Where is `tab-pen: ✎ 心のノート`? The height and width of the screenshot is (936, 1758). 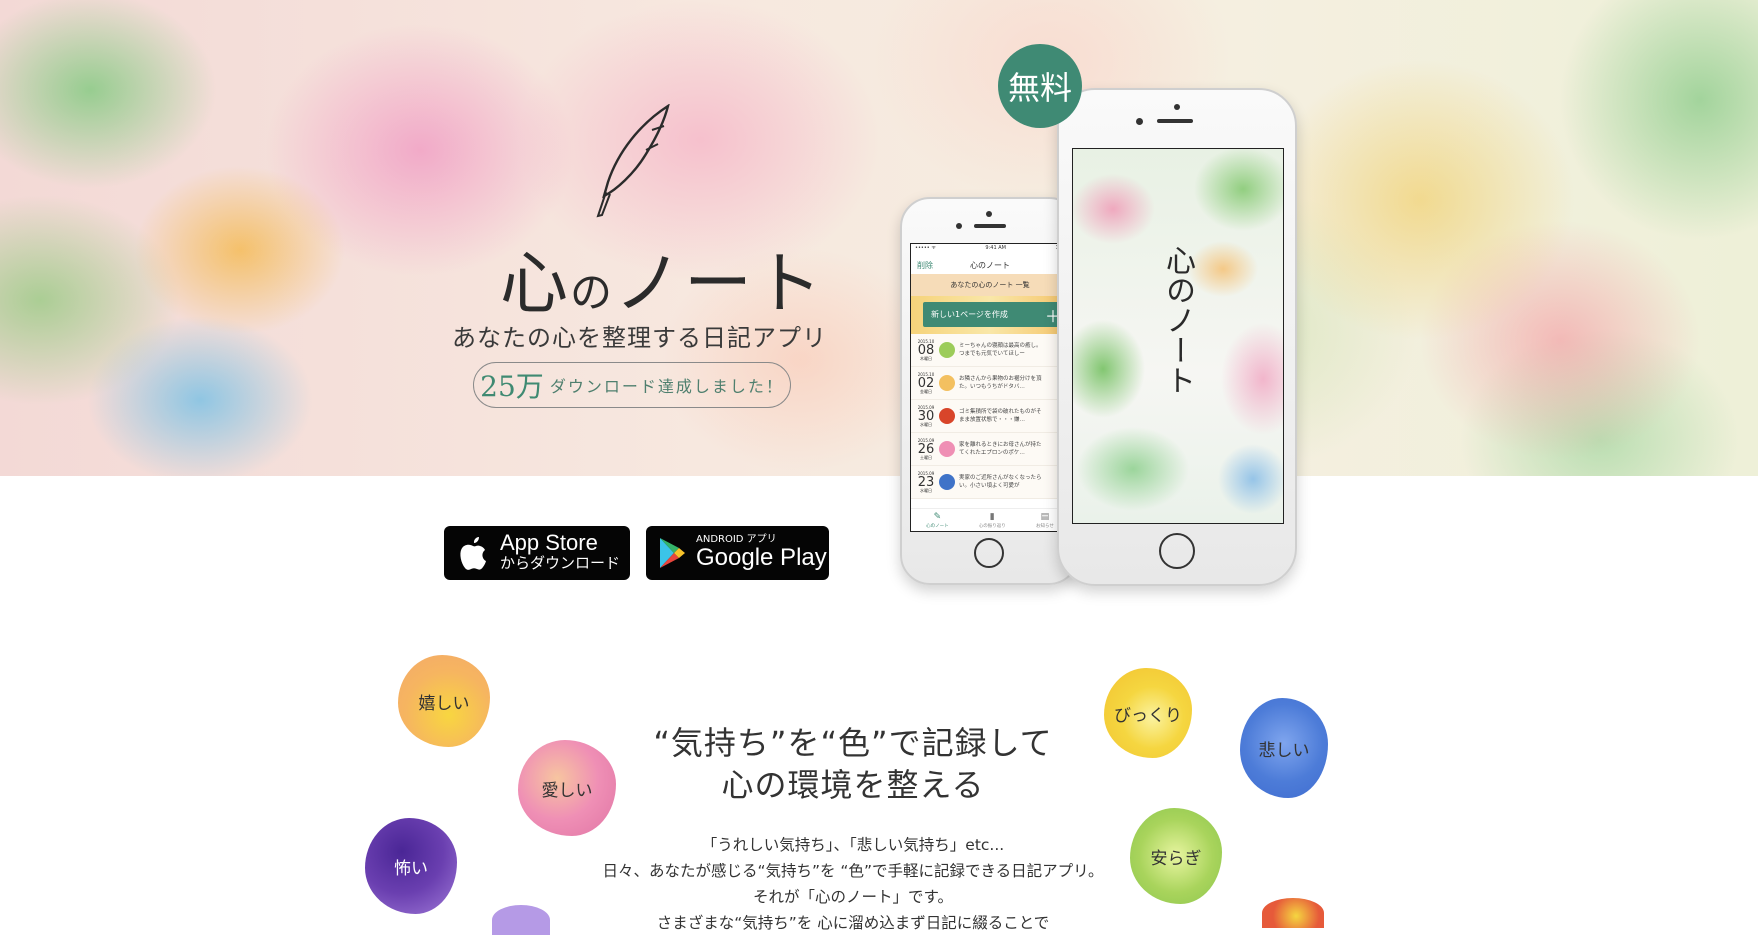 tab-pen: ✎ 心のノート is located at coordinates (937, 520).